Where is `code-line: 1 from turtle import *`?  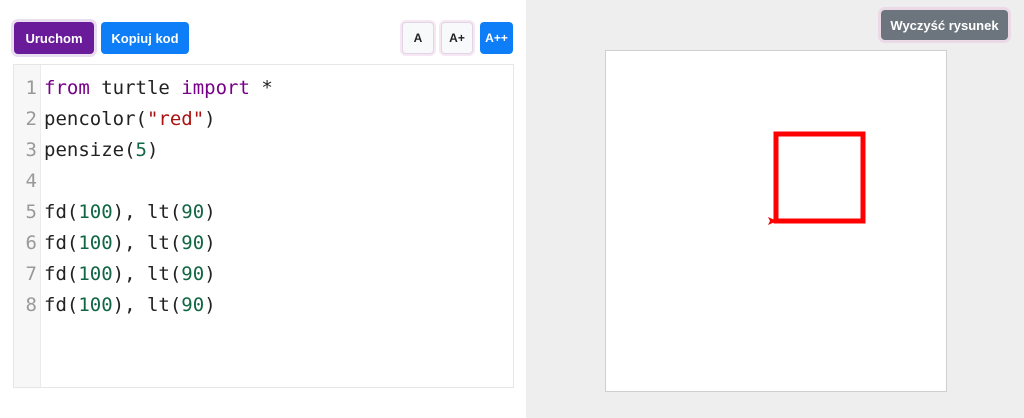 code-line: 1 from turtle import * is located at coordinates (263, 87).